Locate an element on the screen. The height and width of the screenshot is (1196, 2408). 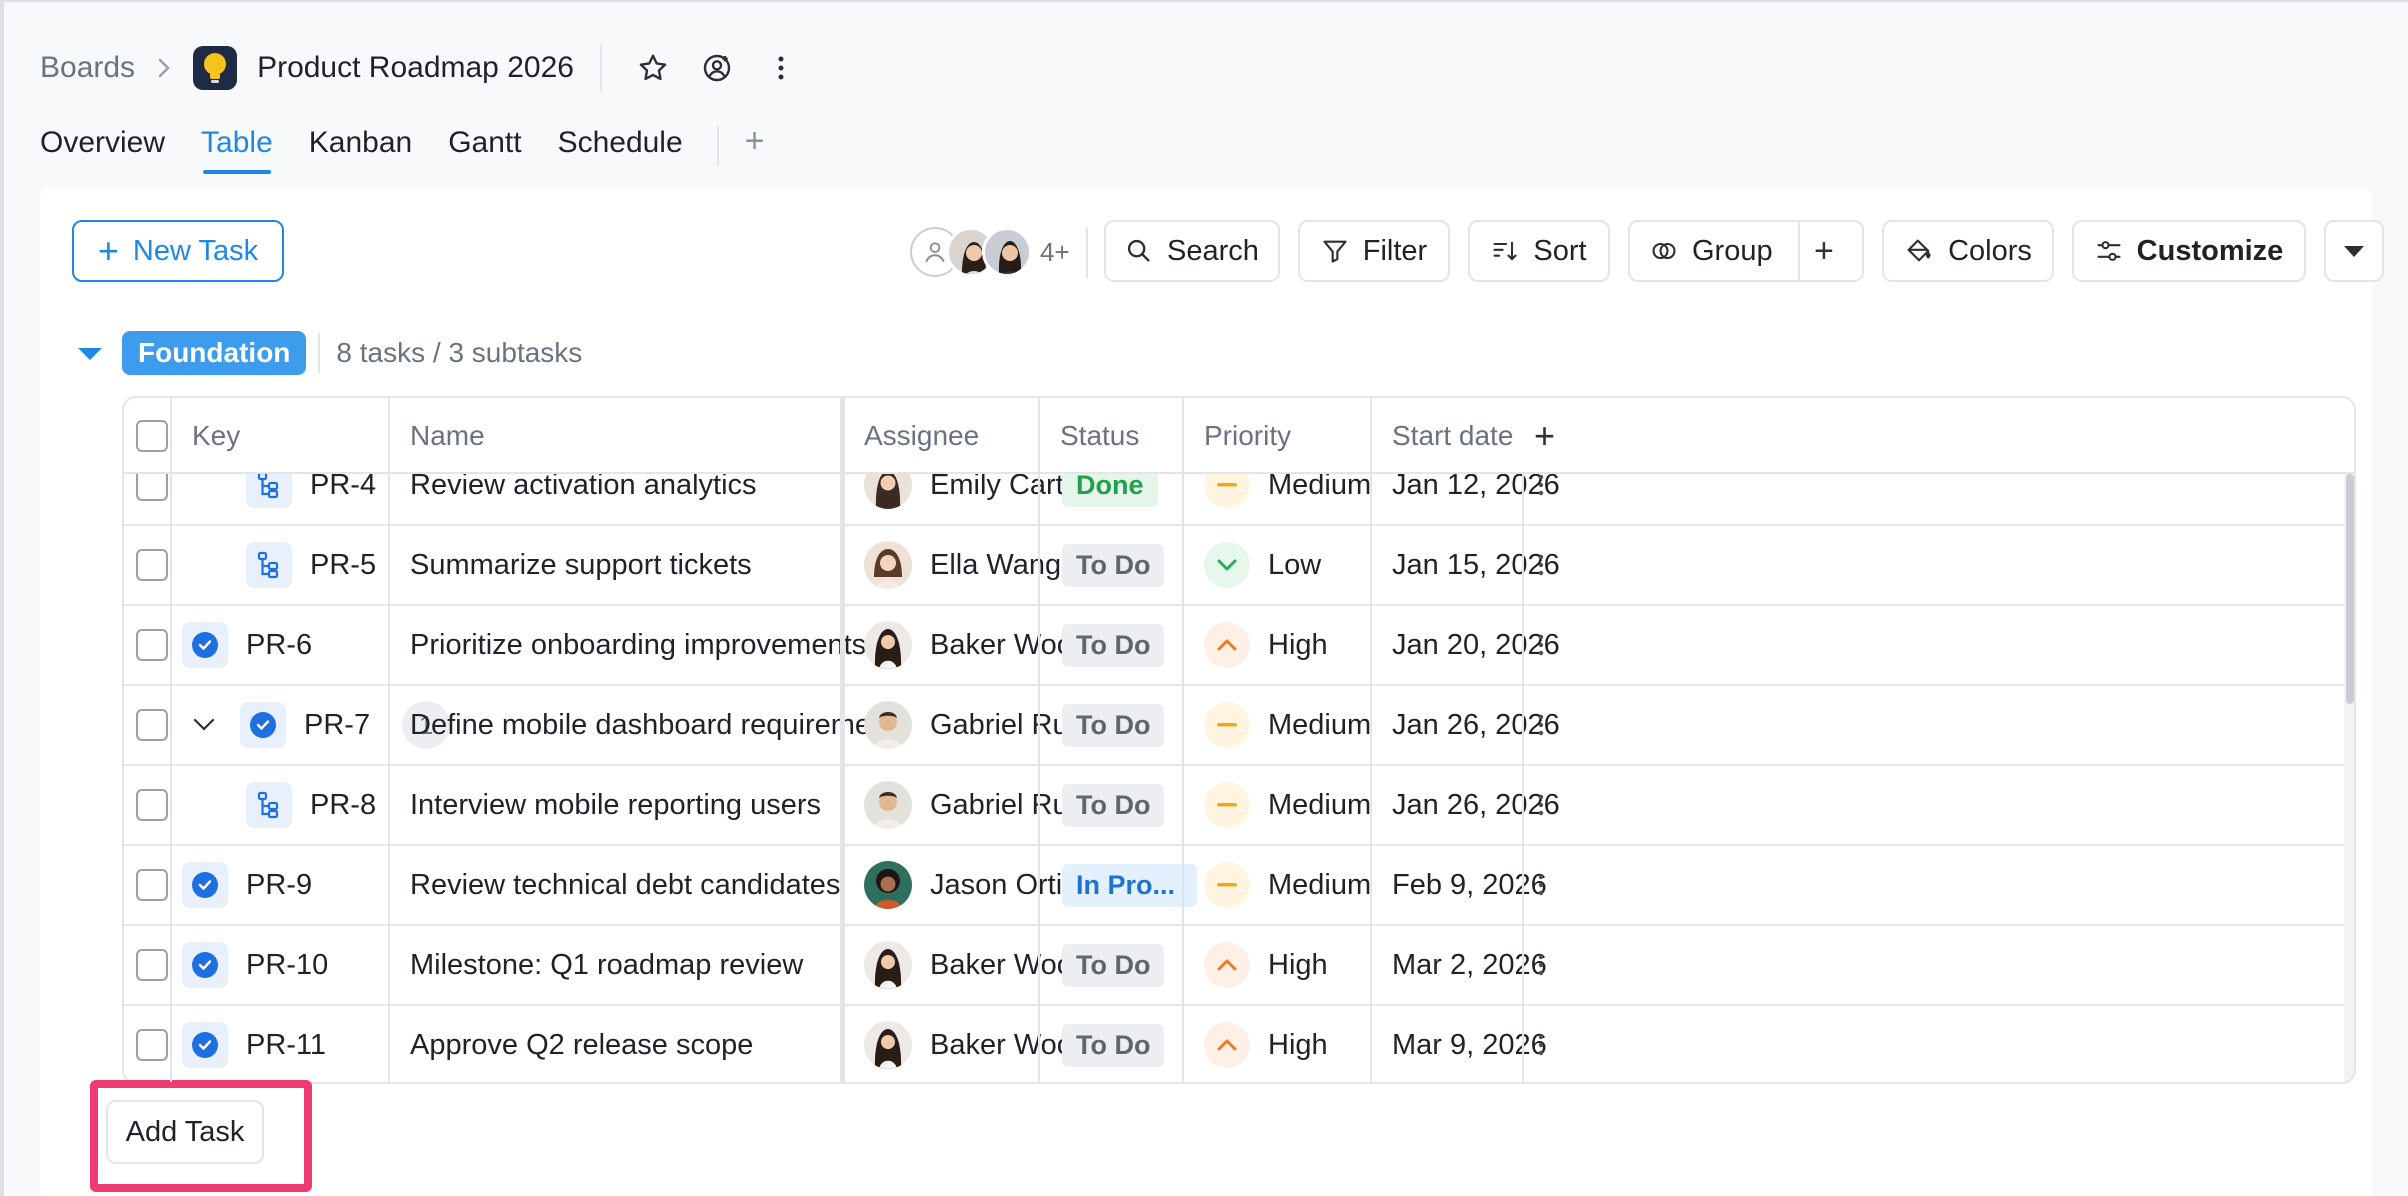
add-task-button: Add Task is located at coordinates (185, 1132).